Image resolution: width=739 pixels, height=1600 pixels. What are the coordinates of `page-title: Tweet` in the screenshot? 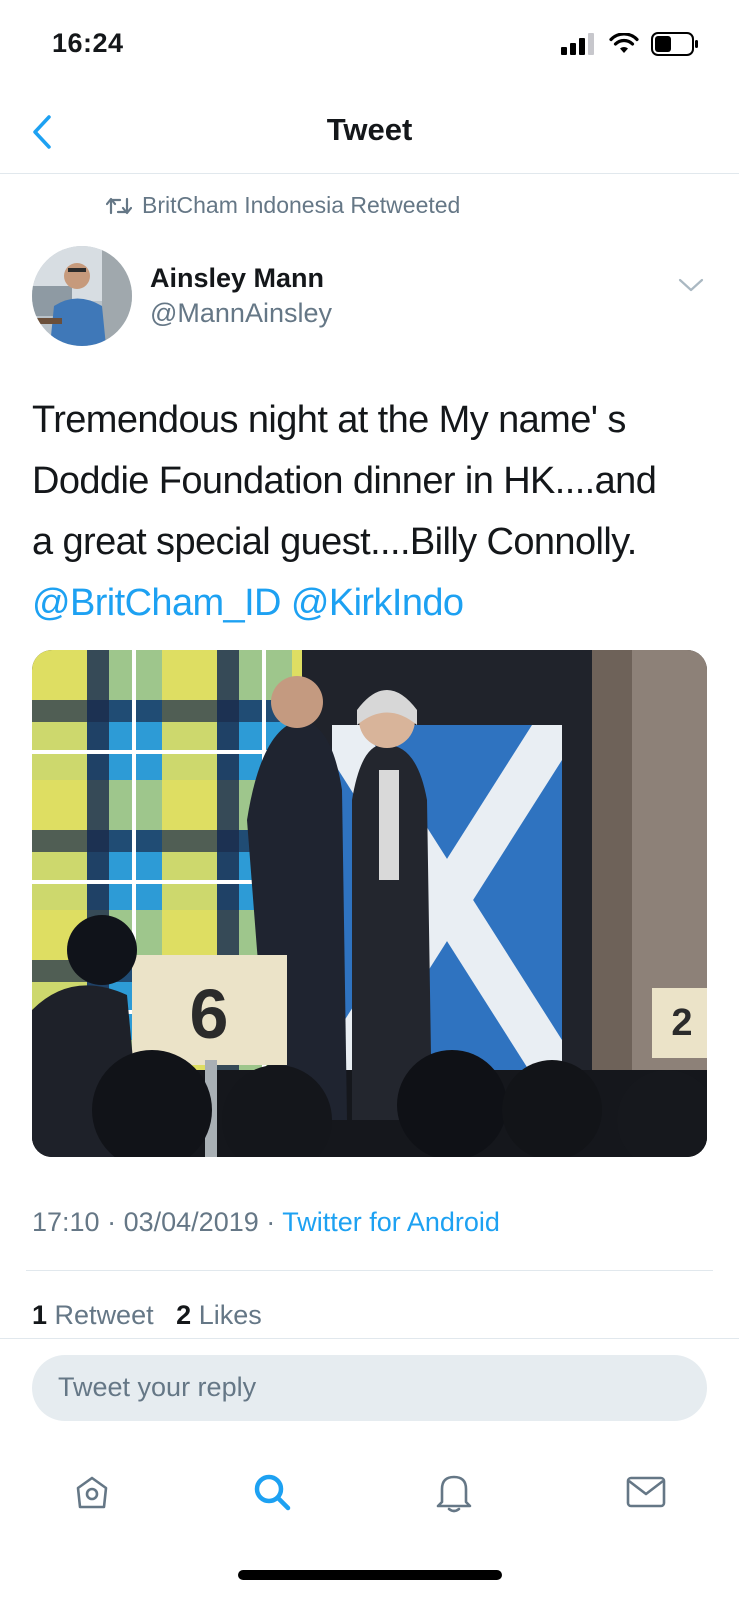 It's located at (369, 129).